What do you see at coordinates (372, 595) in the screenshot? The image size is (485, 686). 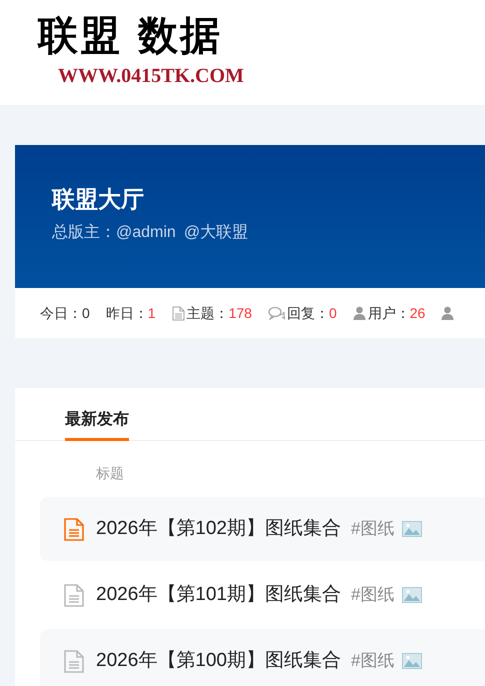 I see `thread-tag: #图纸` at bounding box center [372, 595].